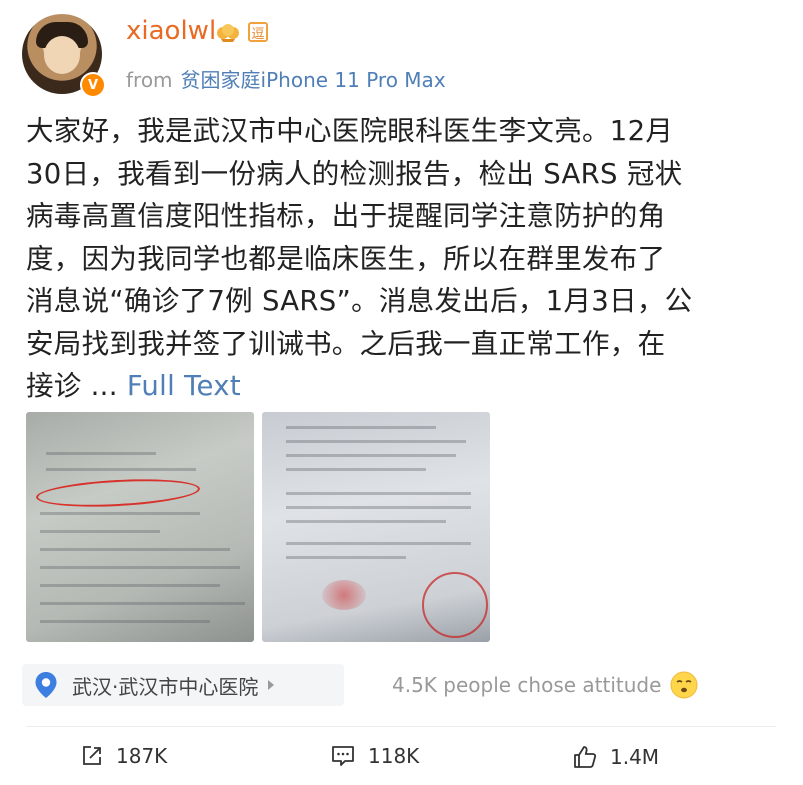 This screenshot has height=785, width=803. What do you see at coordinates (406, 386) in the screenshot?
I see `post-last-line: 接诊 ... Full Text` at bounding box center [406, 386].